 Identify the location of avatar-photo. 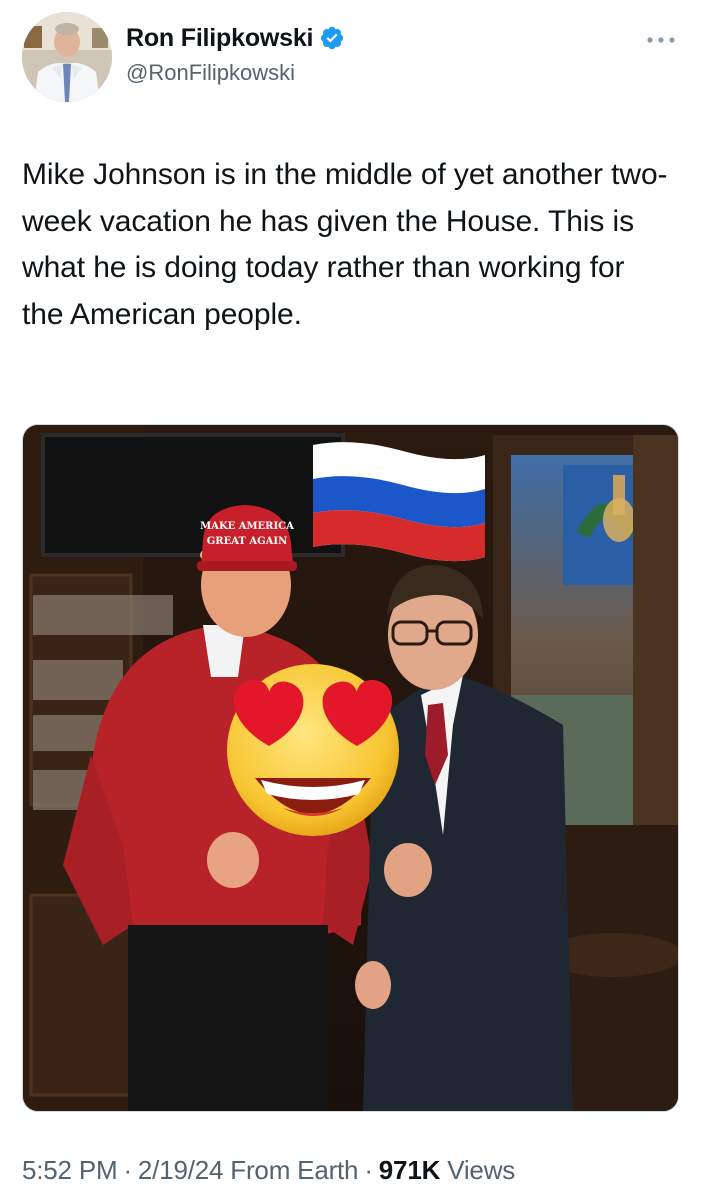
(67, 57).